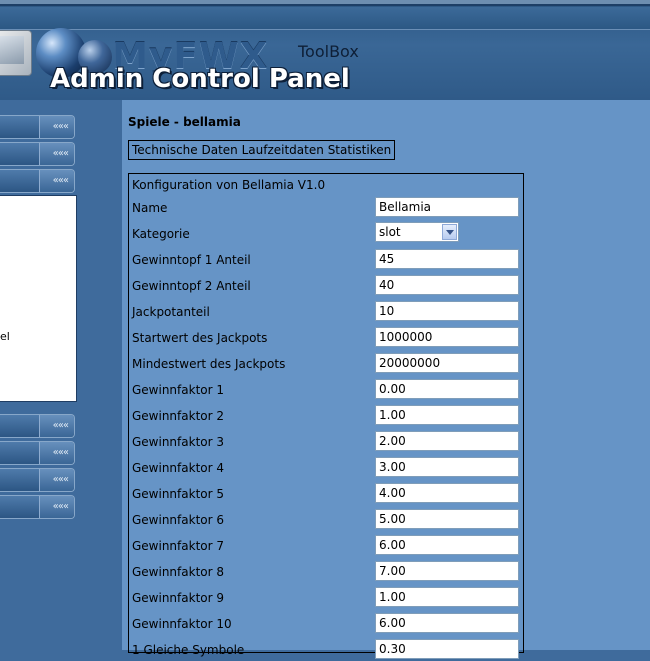  What do you see at coordinates (447, 493) in the screenshot?
I see `text-input: 4.00` at bounding box center [447, 493].